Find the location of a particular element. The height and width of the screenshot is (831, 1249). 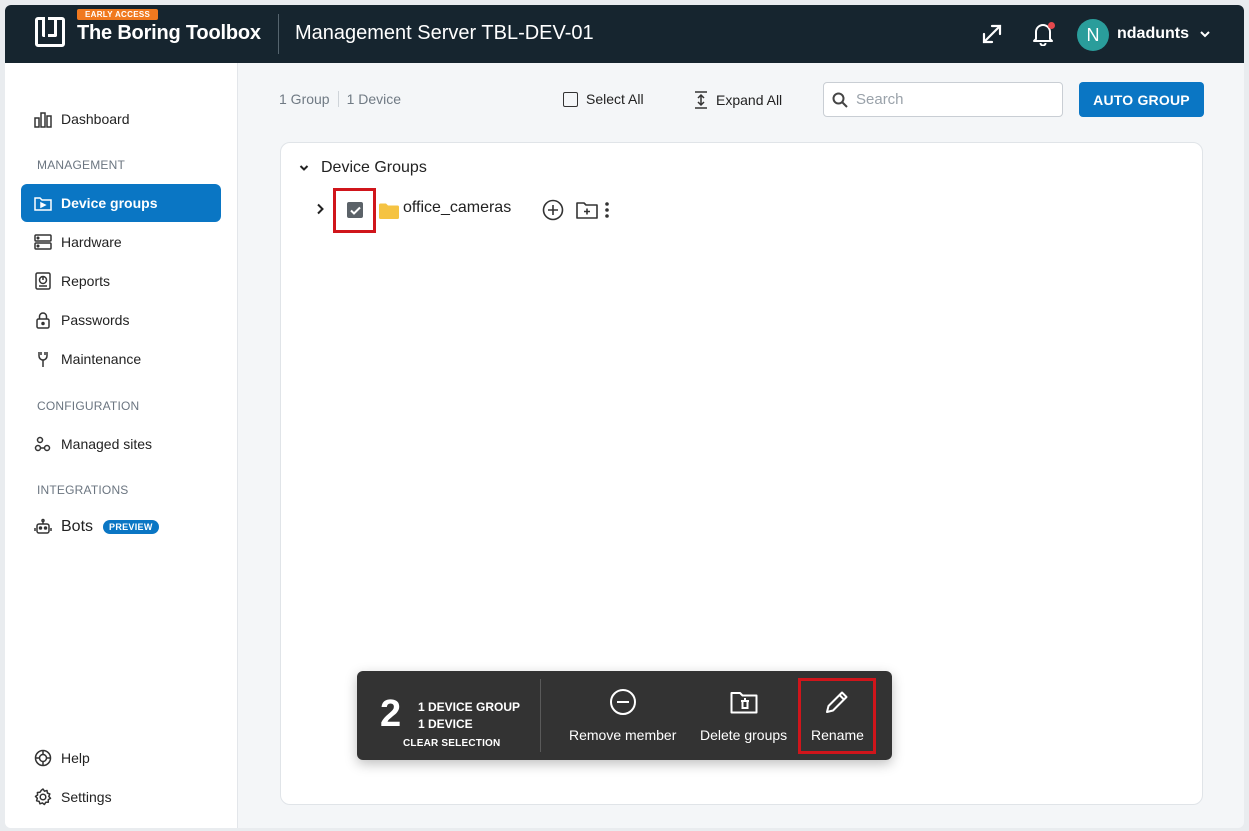

lock-icon is located at coordinates (43, 320).